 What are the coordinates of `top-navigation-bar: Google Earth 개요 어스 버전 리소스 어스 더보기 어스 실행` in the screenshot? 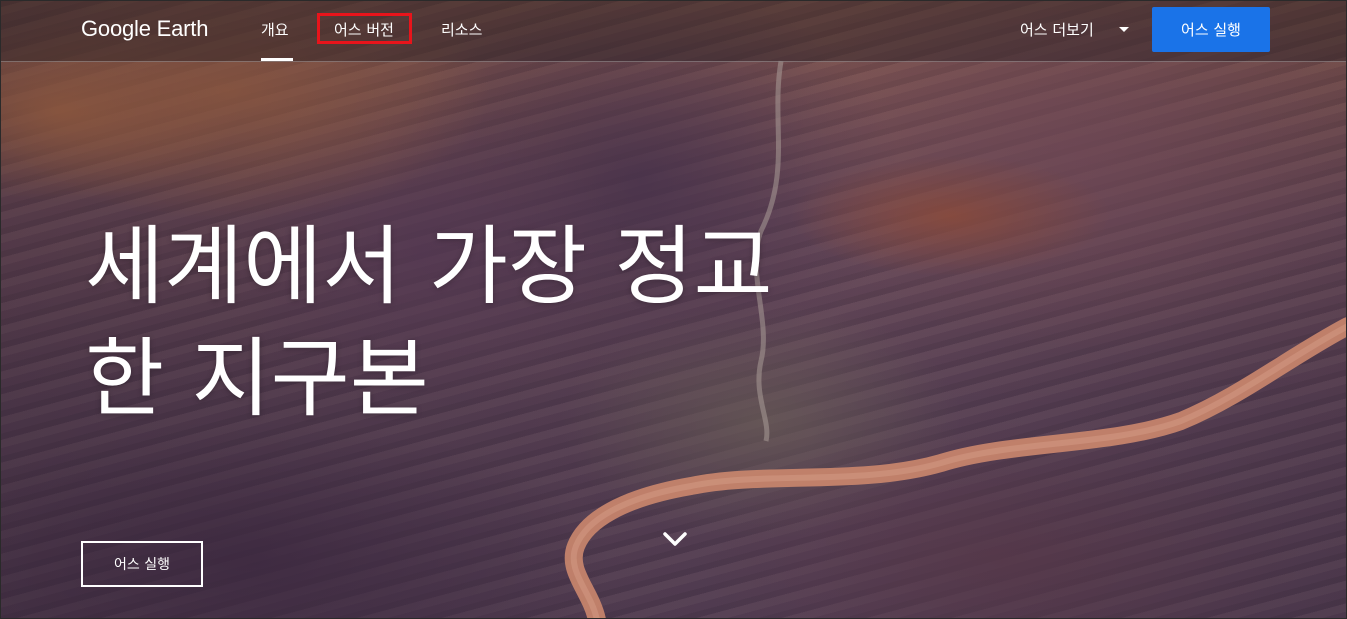 It's located at (673, 31).